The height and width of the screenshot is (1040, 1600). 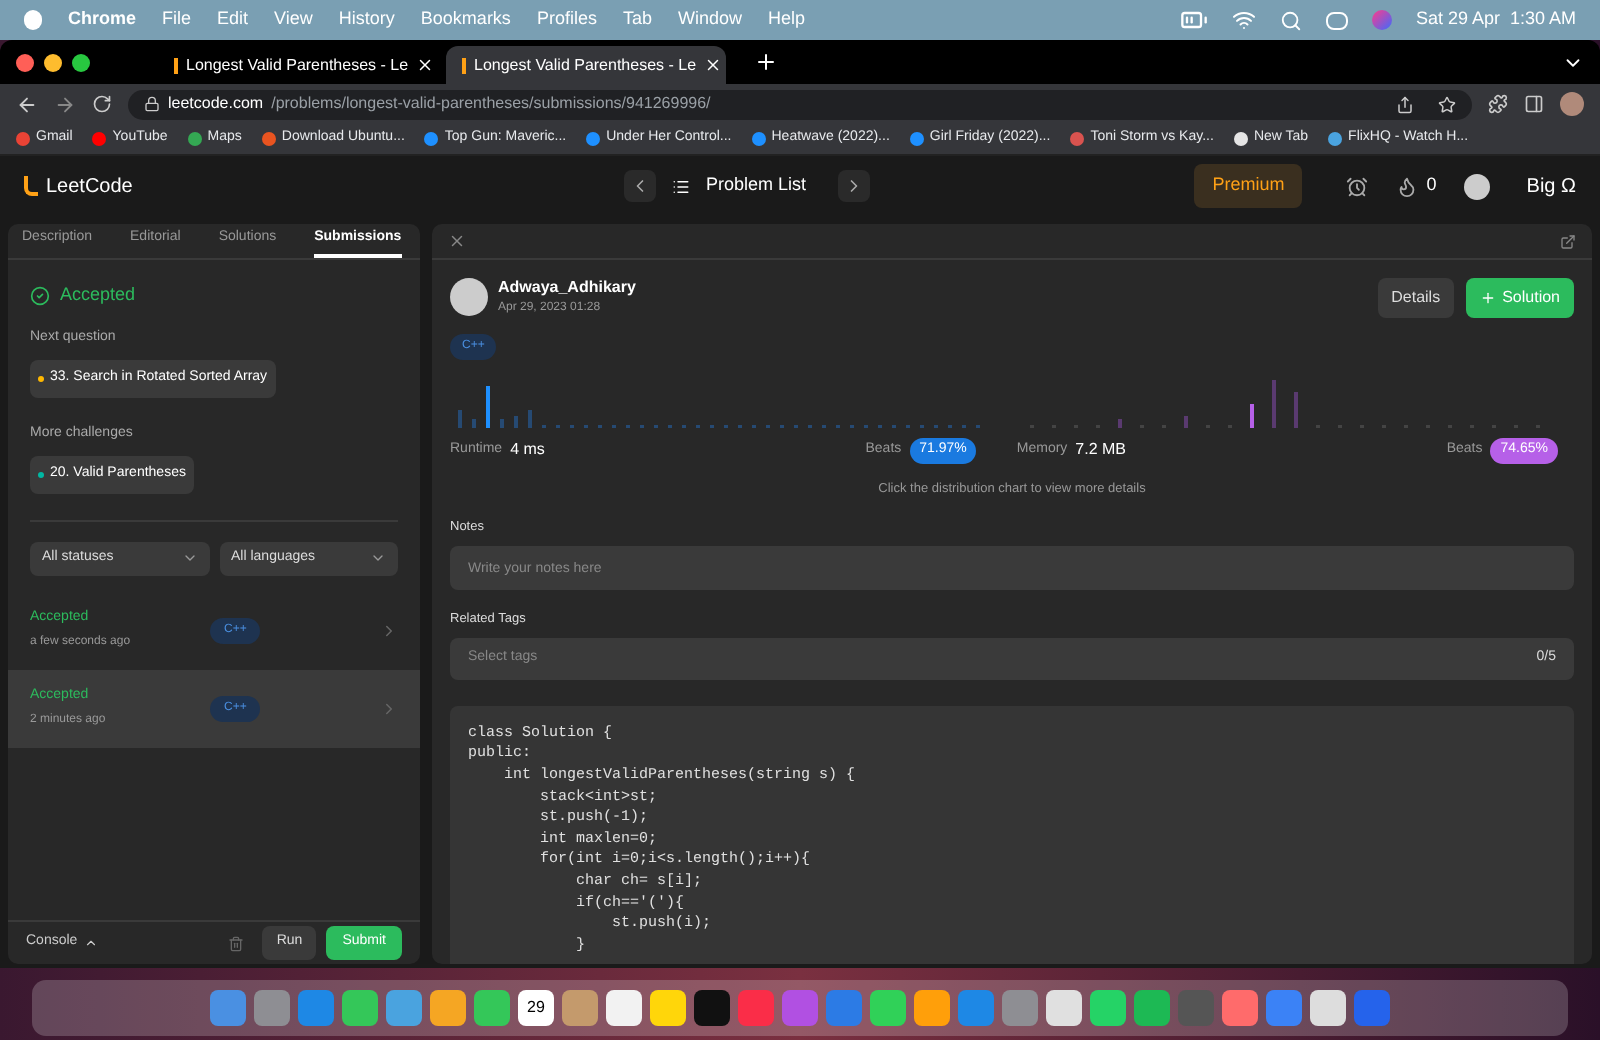 I want to click on share-icon, so click(x=1405, y=104).